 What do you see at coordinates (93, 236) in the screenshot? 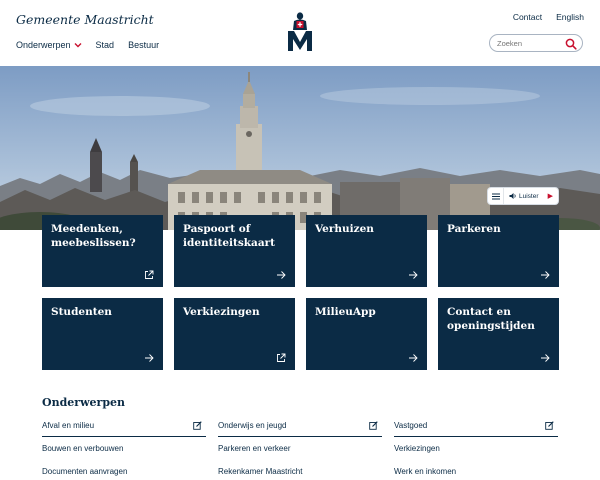
I see `tile-title: Meedenken, meebeslissen?` at bounding box center [93, 236].